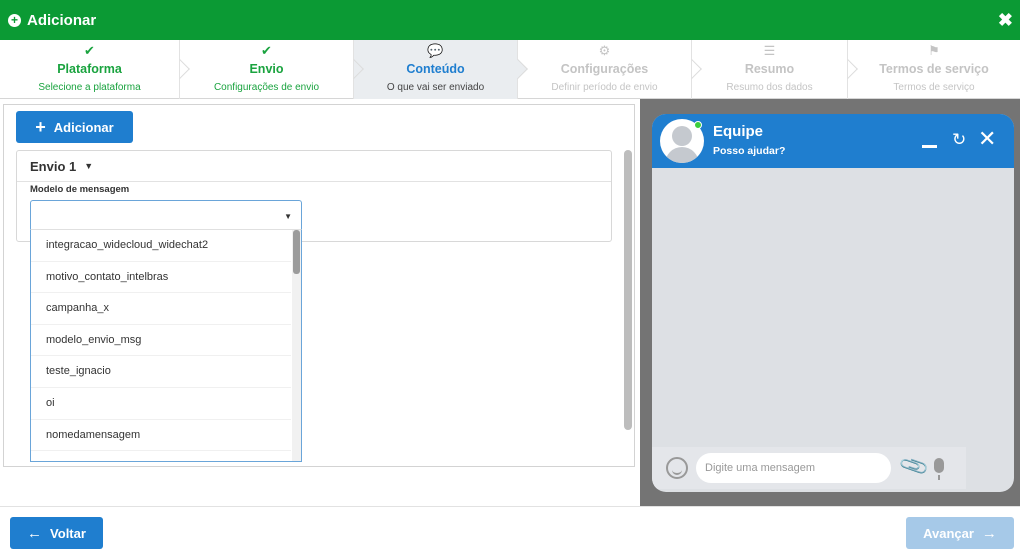  What do you see at coordinates (833, 141) in the screenshot?
I see `chat-header: Equipe Posso ajudar? ↻ ✕` at bounding box center [833, 141].